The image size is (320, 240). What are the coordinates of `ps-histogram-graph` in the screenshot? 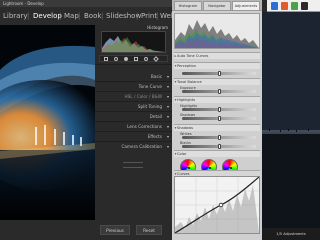 It's located at (217, 31).